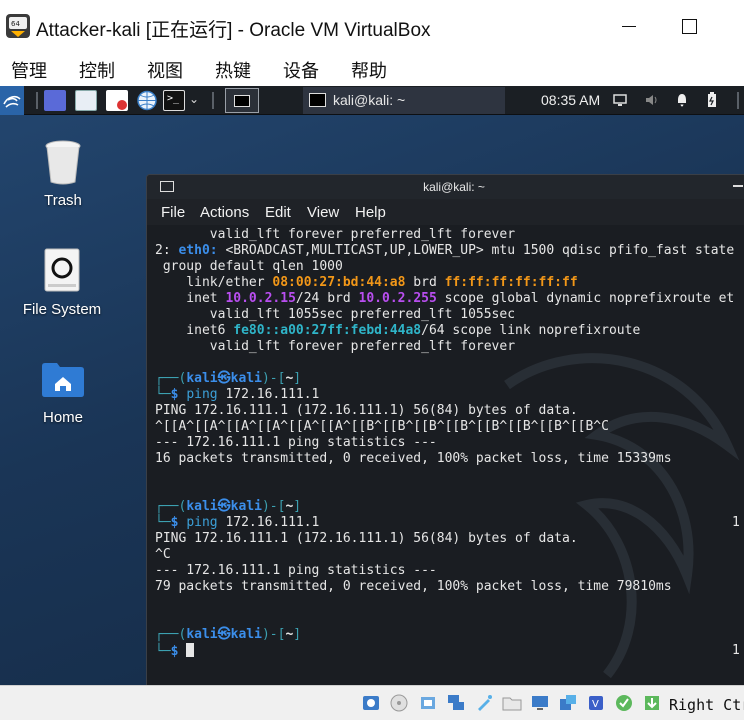 This screenshot has width=744, height=720. Describe the element at coordinates (174, 100) in the screenshot. I see `terminal-launcher-icon: >_` at that location.